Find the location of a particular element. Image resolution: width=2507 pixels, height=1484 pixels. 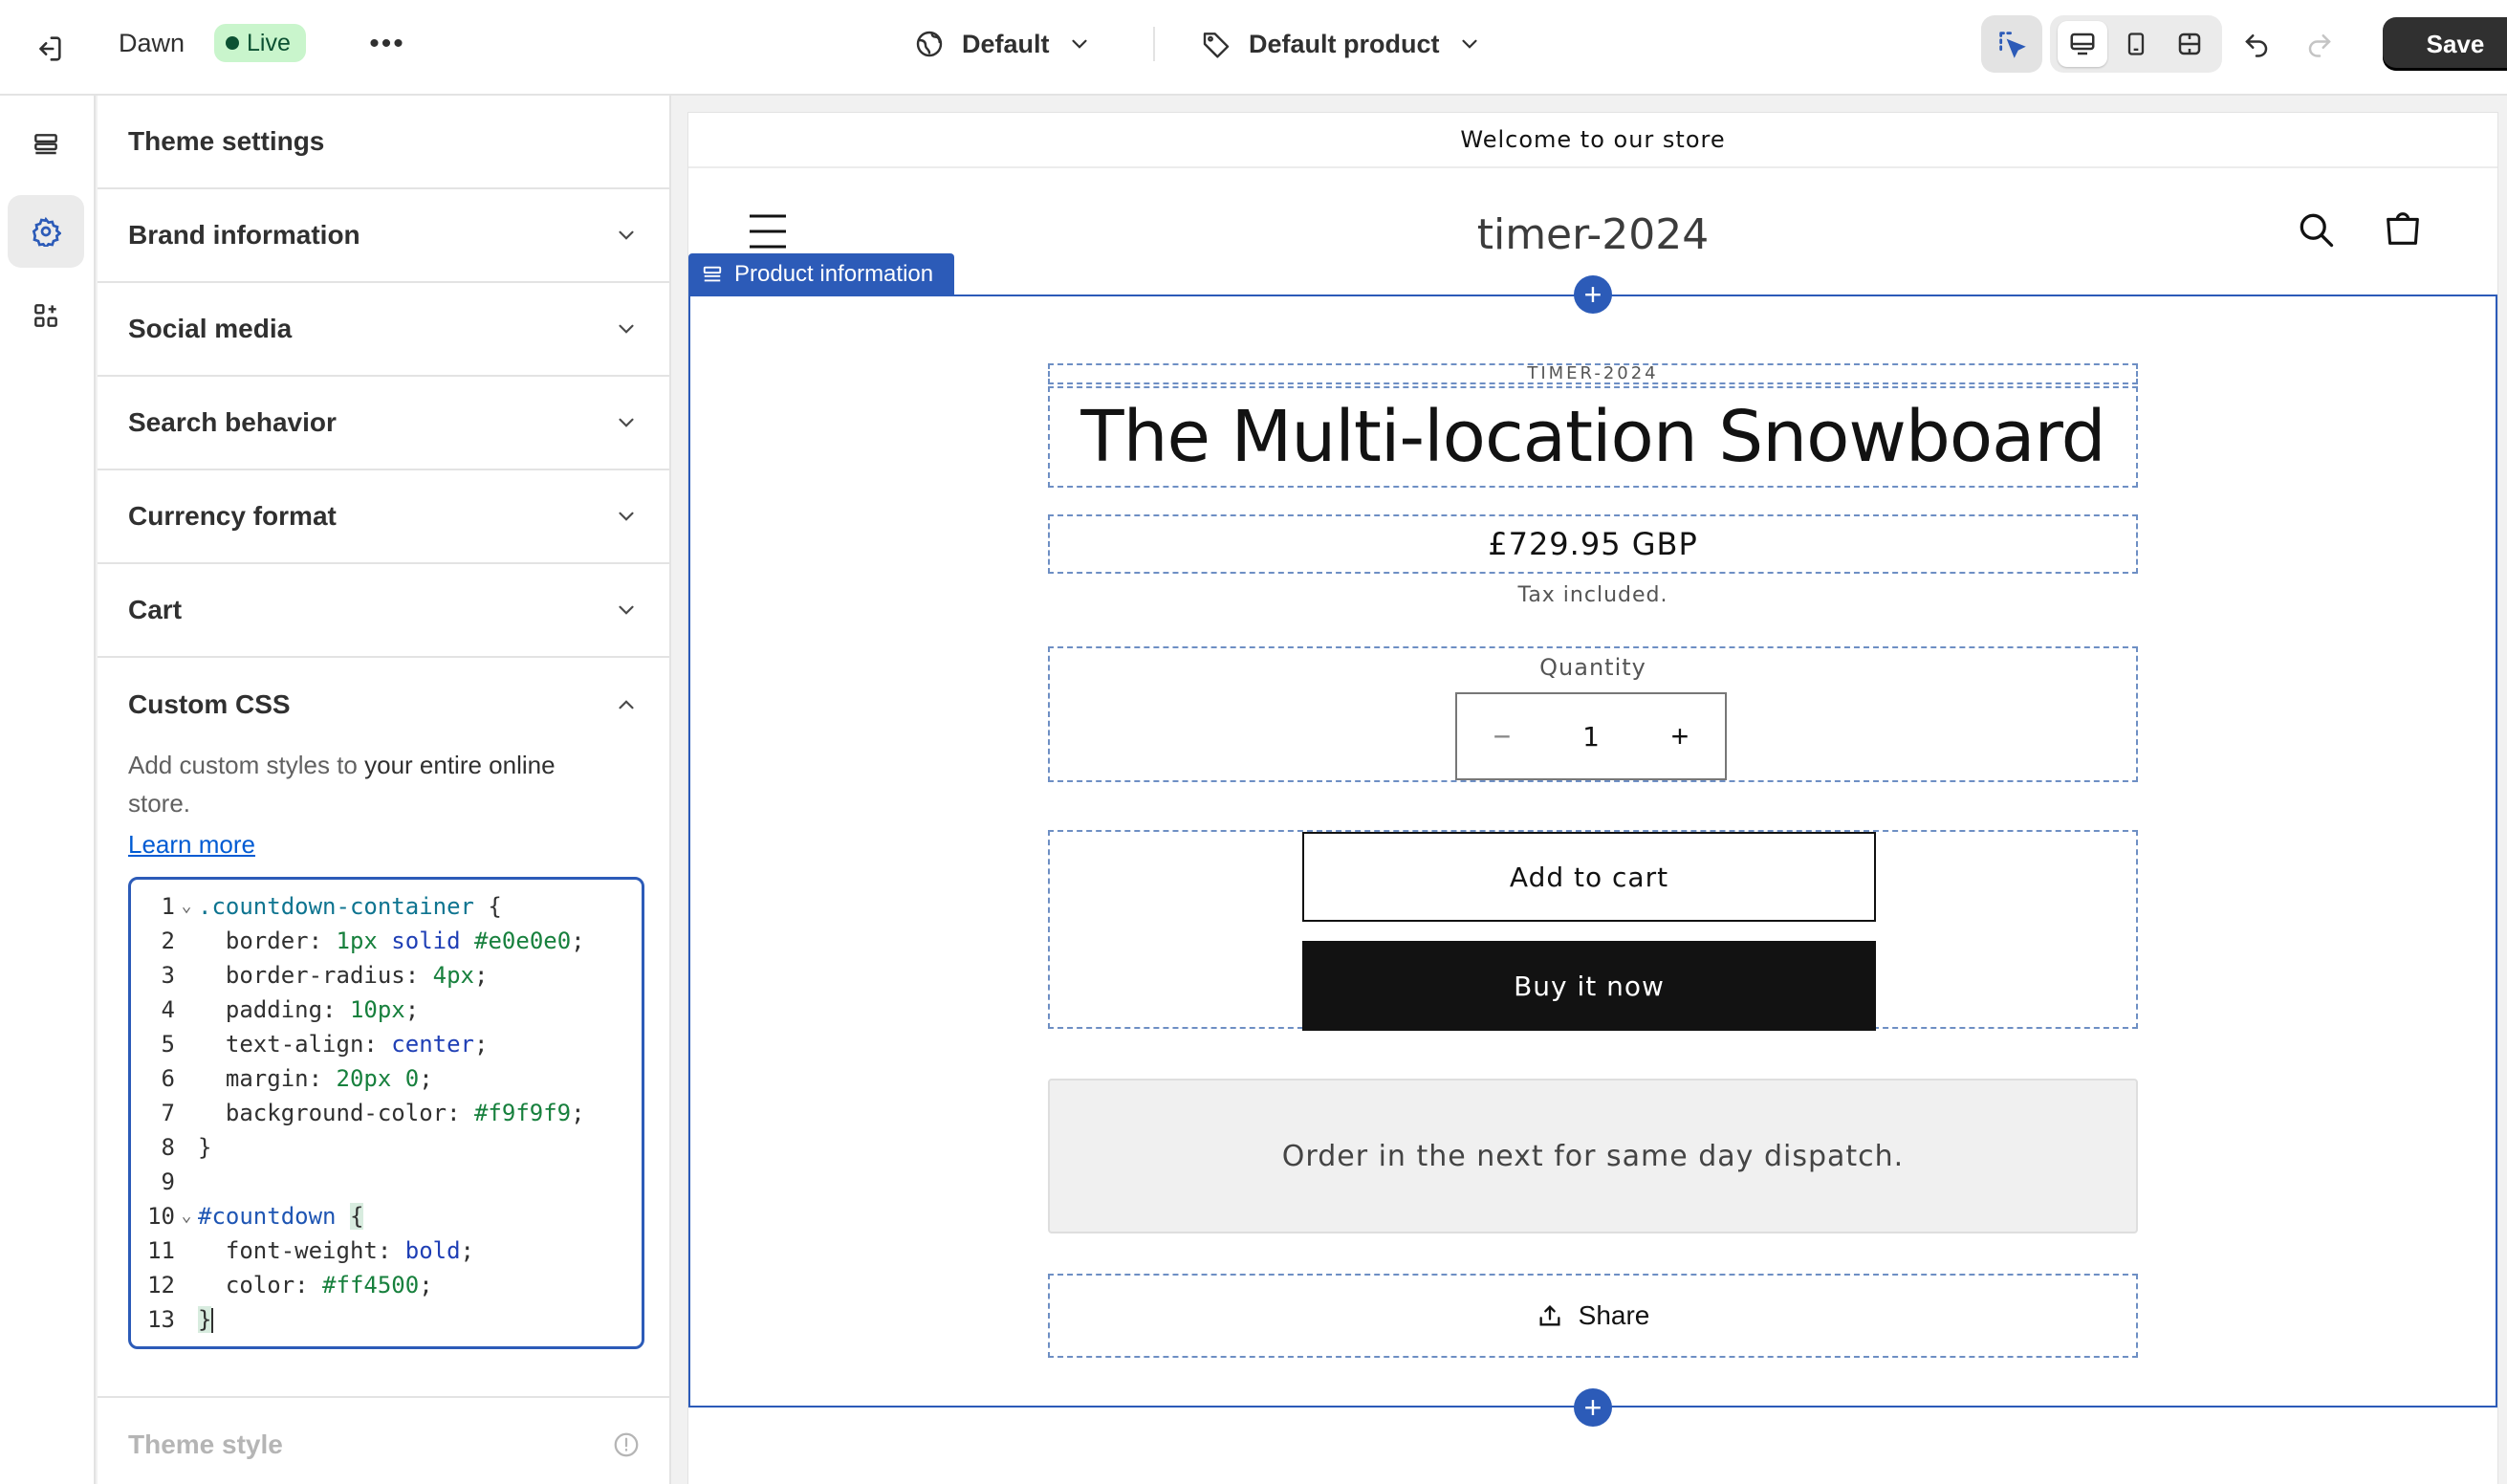

accordion-label: Custom CSS is located at coordinates (209, 704).